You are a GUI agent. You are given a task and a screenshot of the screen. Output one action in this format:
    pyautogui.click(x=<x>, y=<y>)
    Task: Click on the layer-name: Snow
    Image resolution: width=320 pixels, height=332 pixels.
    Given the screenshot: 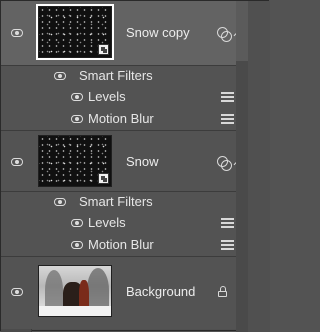 What is the action you would take?
    pyautogui.click(x=142, y=161)
    